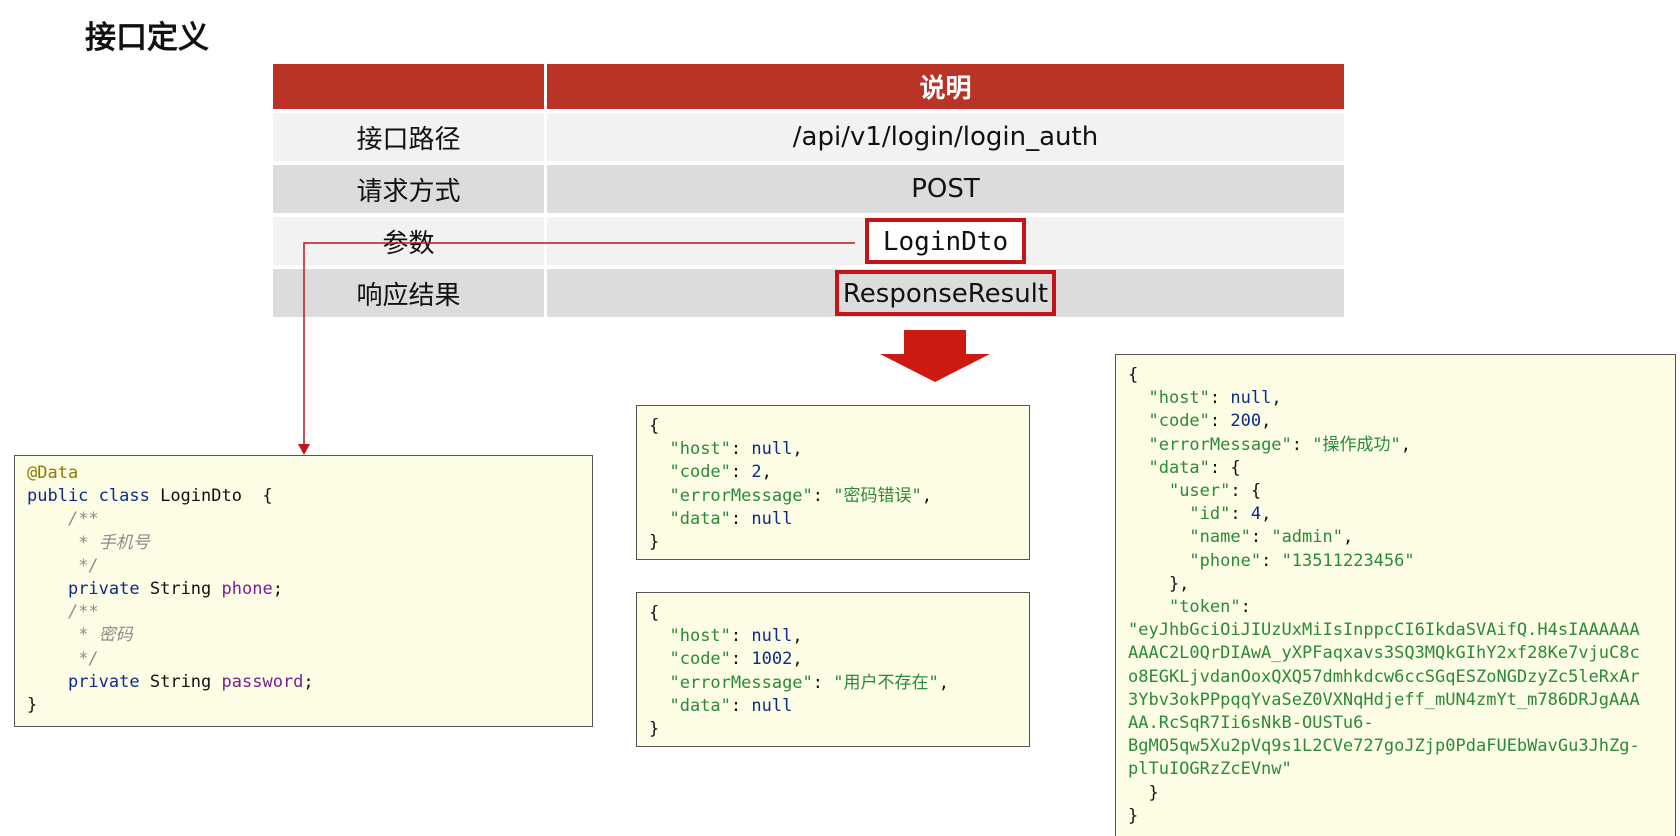  I want to click on row-value: POST, so click(945, 189).